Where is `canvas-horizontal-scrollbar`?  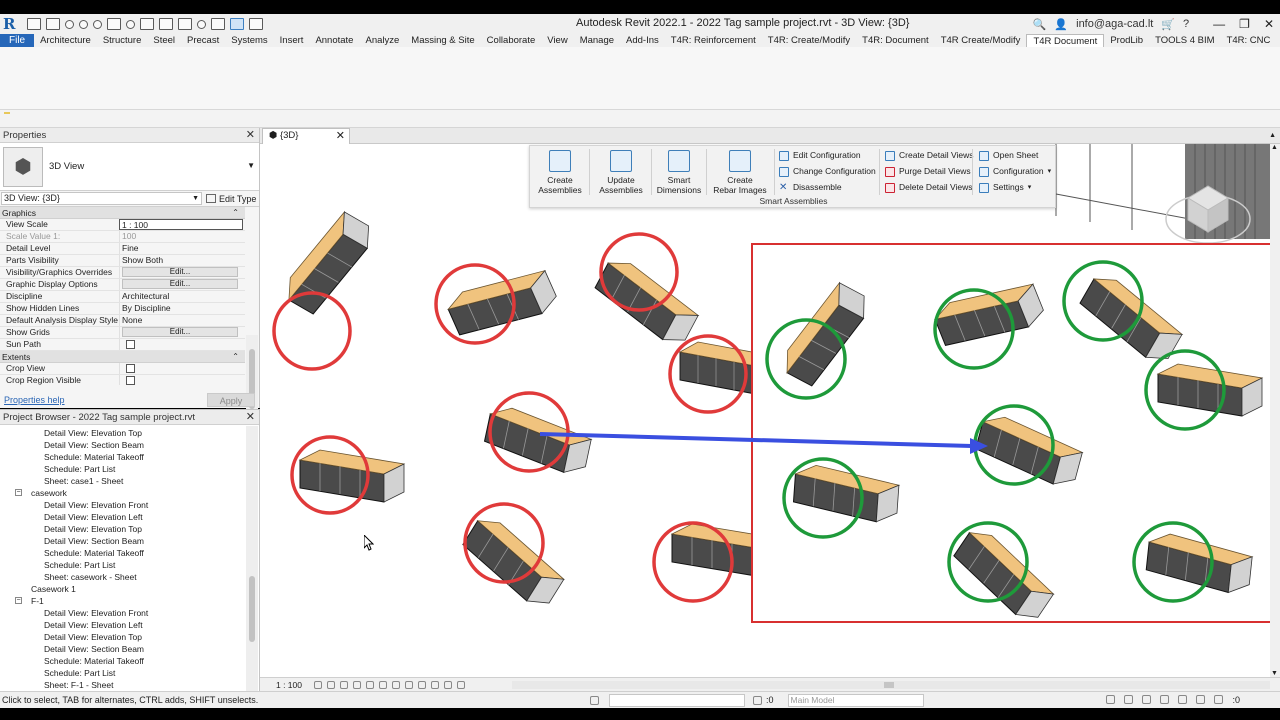
canvas-horizontal-scrollbar is located at coordinates (891, 685).